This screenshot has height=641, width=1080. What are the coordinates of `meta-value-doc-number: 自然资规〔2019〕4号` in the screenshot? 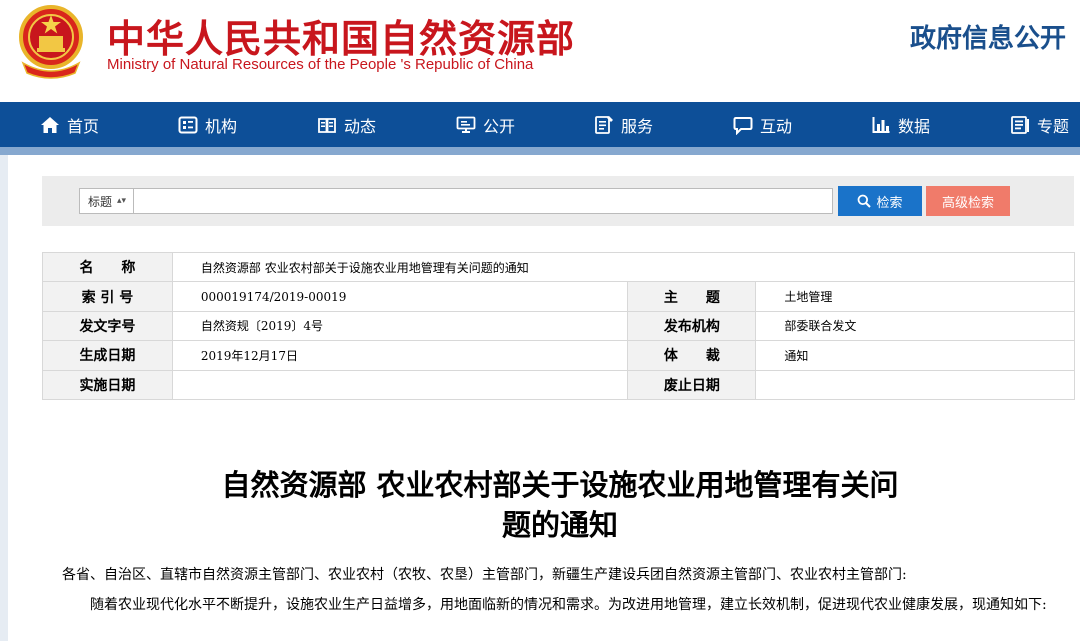 It's located at (400, 326).